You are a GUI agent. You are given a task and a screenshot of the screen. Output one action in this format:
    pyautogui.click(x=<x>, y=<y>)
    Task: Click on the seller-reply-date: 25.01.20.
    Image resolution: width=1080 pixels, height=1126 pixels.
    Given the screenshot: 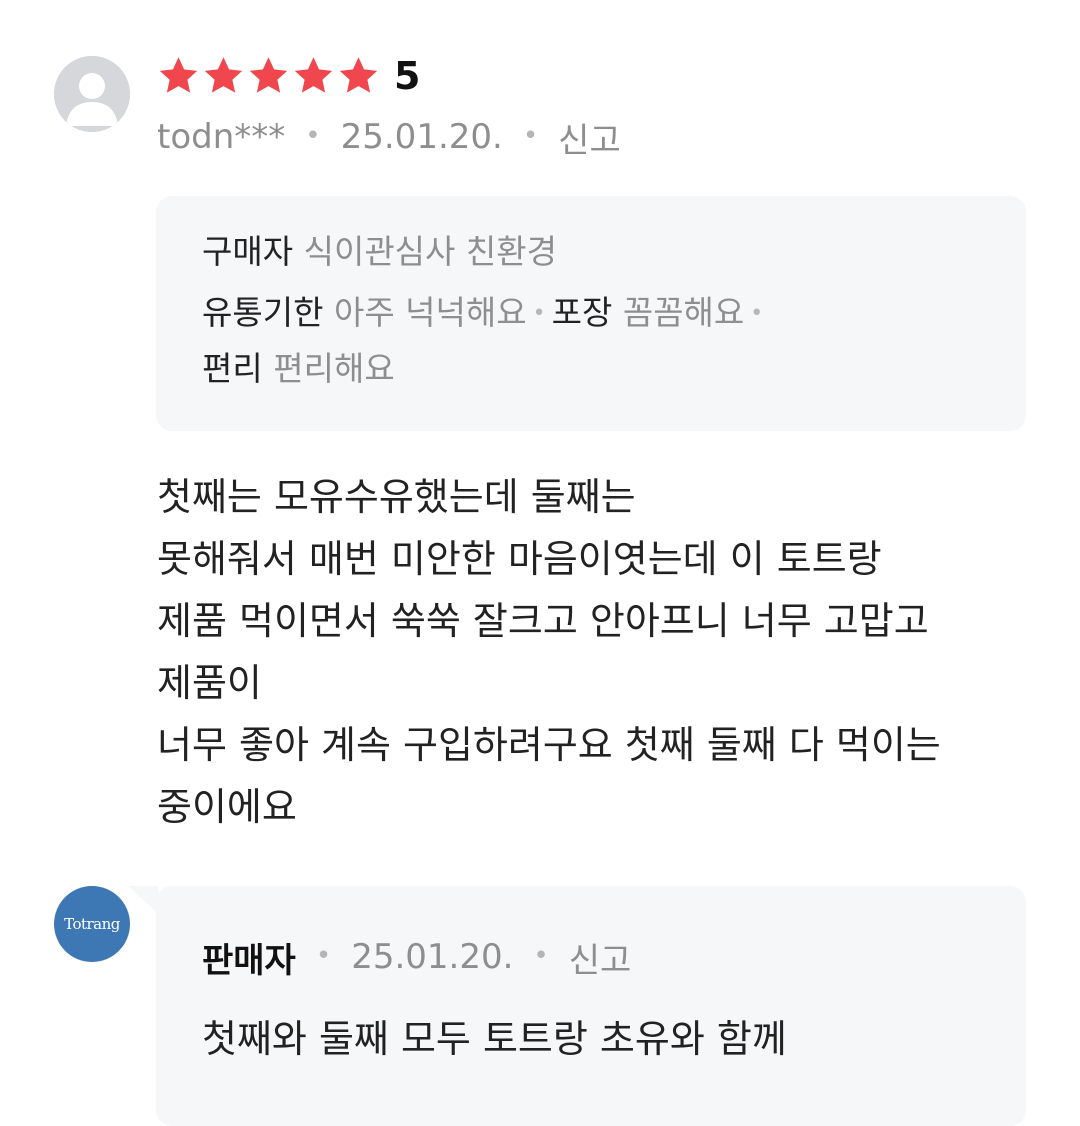 What is the action you would take?
    pyautogui.click(x=432, y=957)
    